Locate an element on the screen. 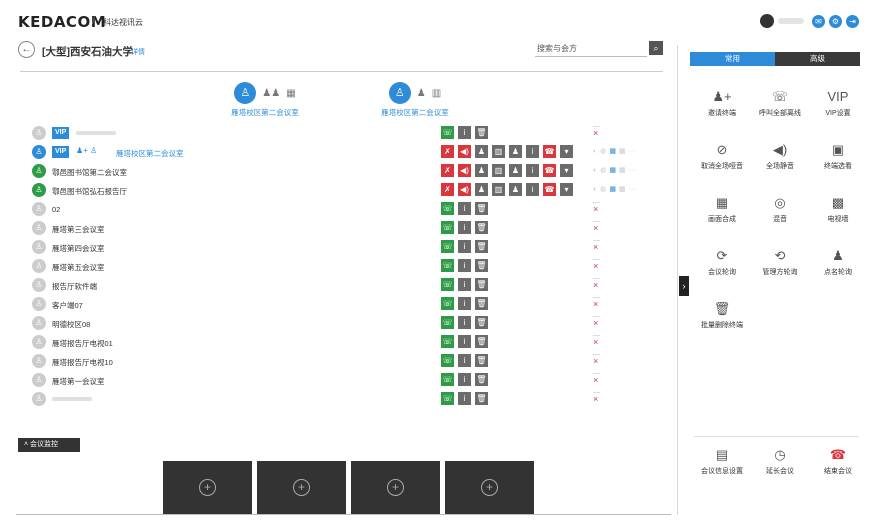 Image resolution: width=873 pixels, height=522 pixels. action-manager-poll: ⟲ 管理方轮询 is located at coordinates (780, 265).